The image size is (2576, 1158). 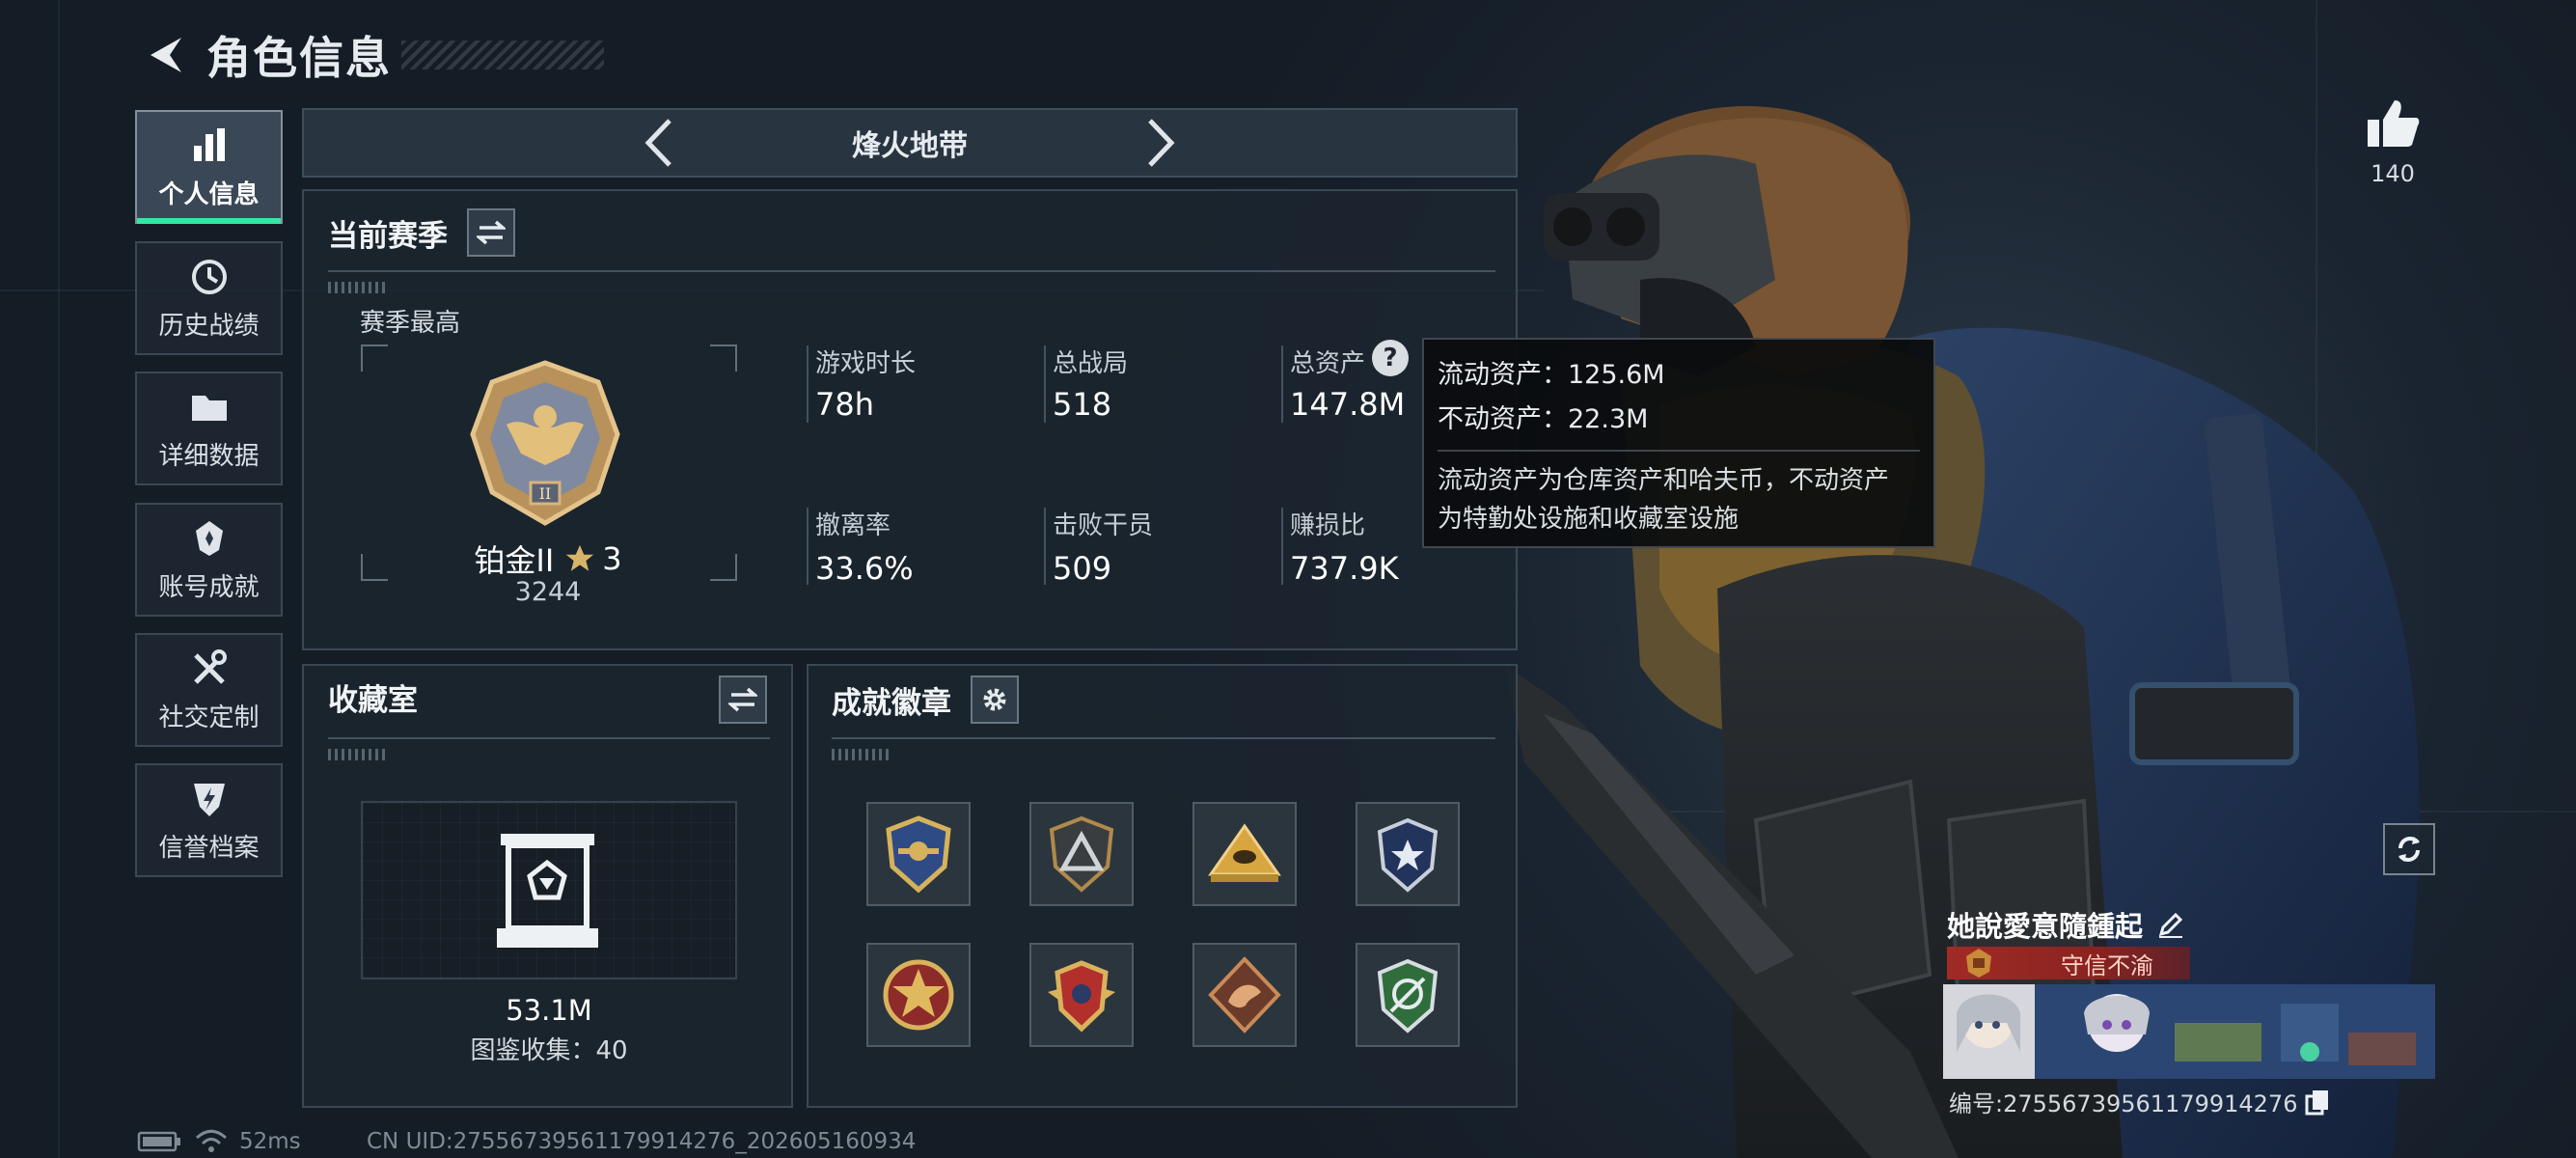 I want to click on refresh-icon, so click(x=2409, y=849).